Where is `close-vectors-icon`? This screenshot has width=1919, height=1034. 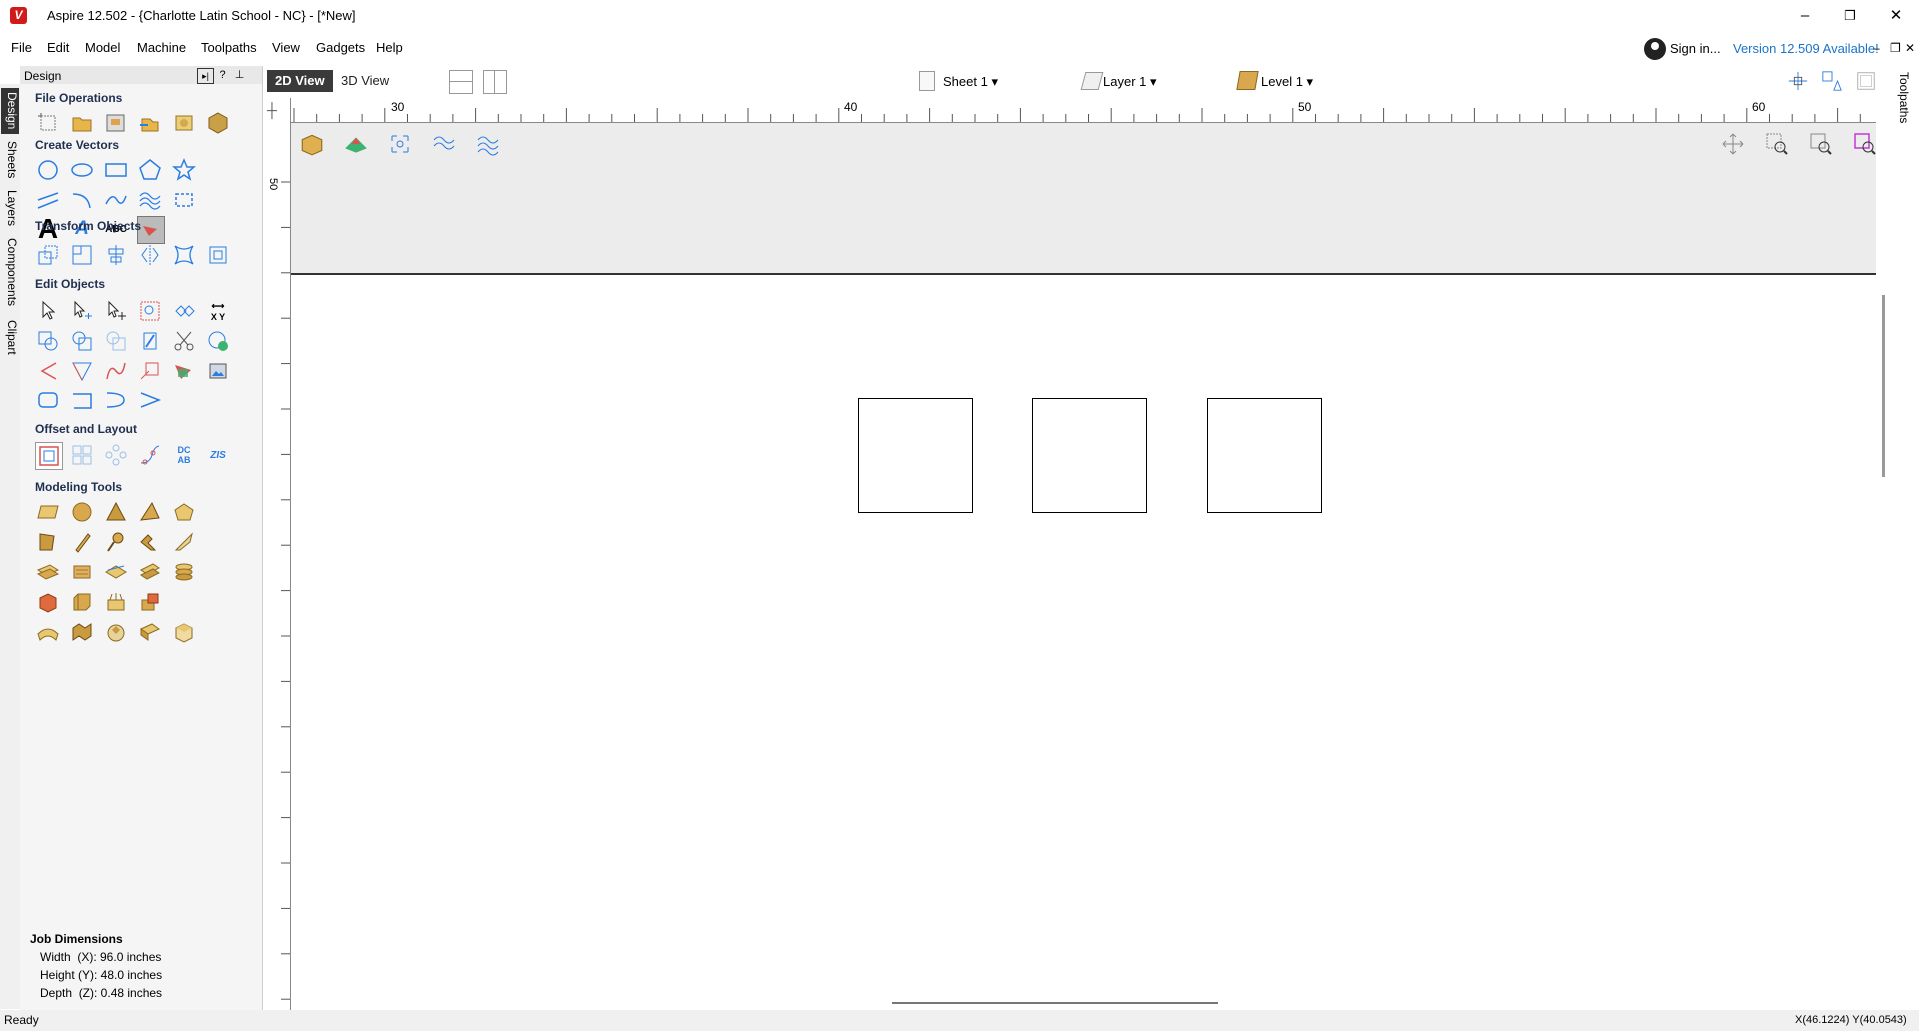 close-vectors-icon is located at coordinates (218, 341).